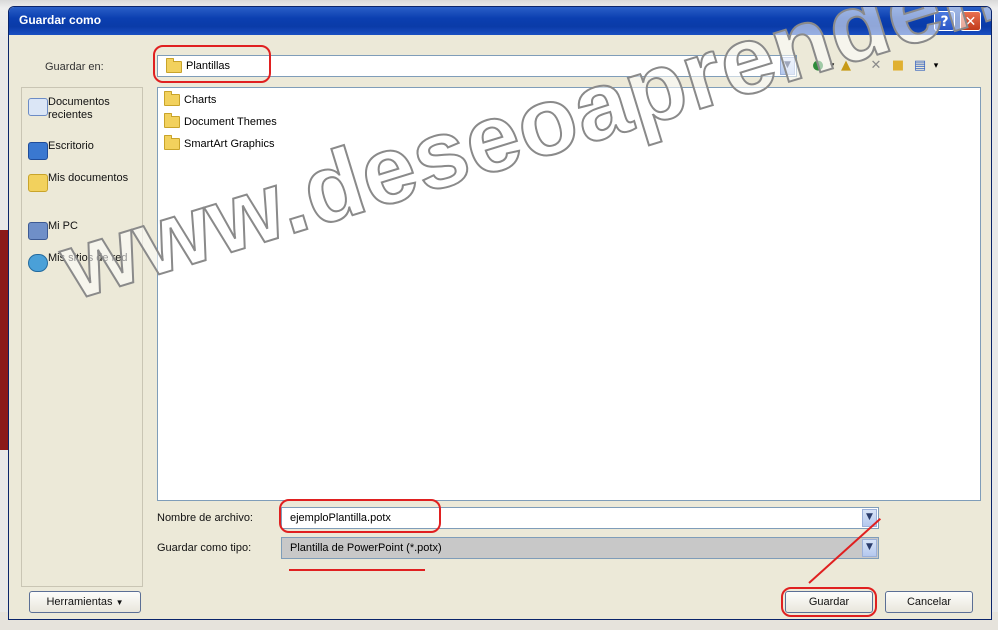 This screenshot has width=998, height=630. Describe the element at coordinates (85, 602) in the screenshot. I see `tools-button: Herramientas ▼` at that location.